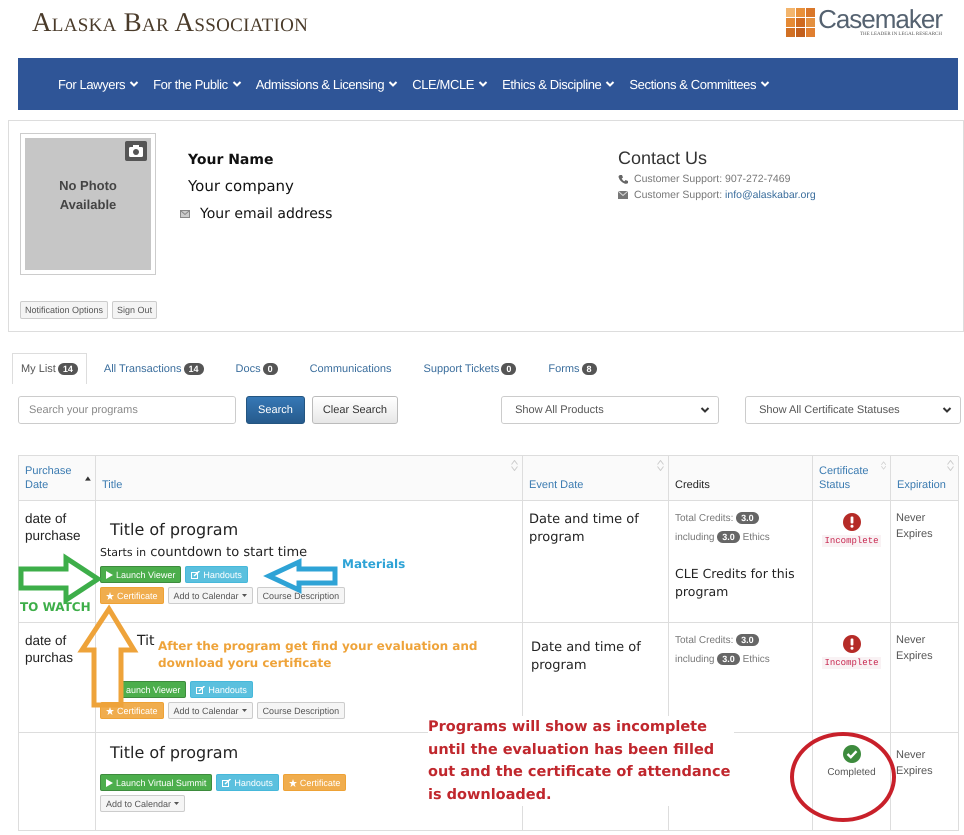  Describe the element at coordinates (374, 564) in the screenshot. I see `annotation-text: Materials` at that location.